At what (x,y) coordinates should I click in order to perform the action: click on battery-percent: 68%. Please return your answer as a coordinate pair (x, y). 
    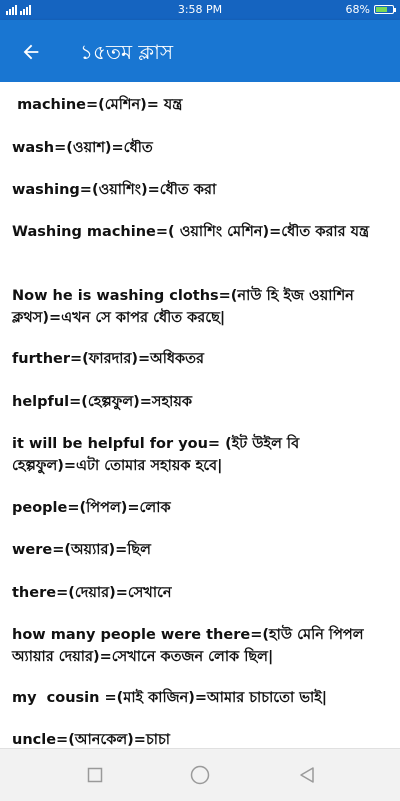
    Looking at the image, I should click on (357, 9).